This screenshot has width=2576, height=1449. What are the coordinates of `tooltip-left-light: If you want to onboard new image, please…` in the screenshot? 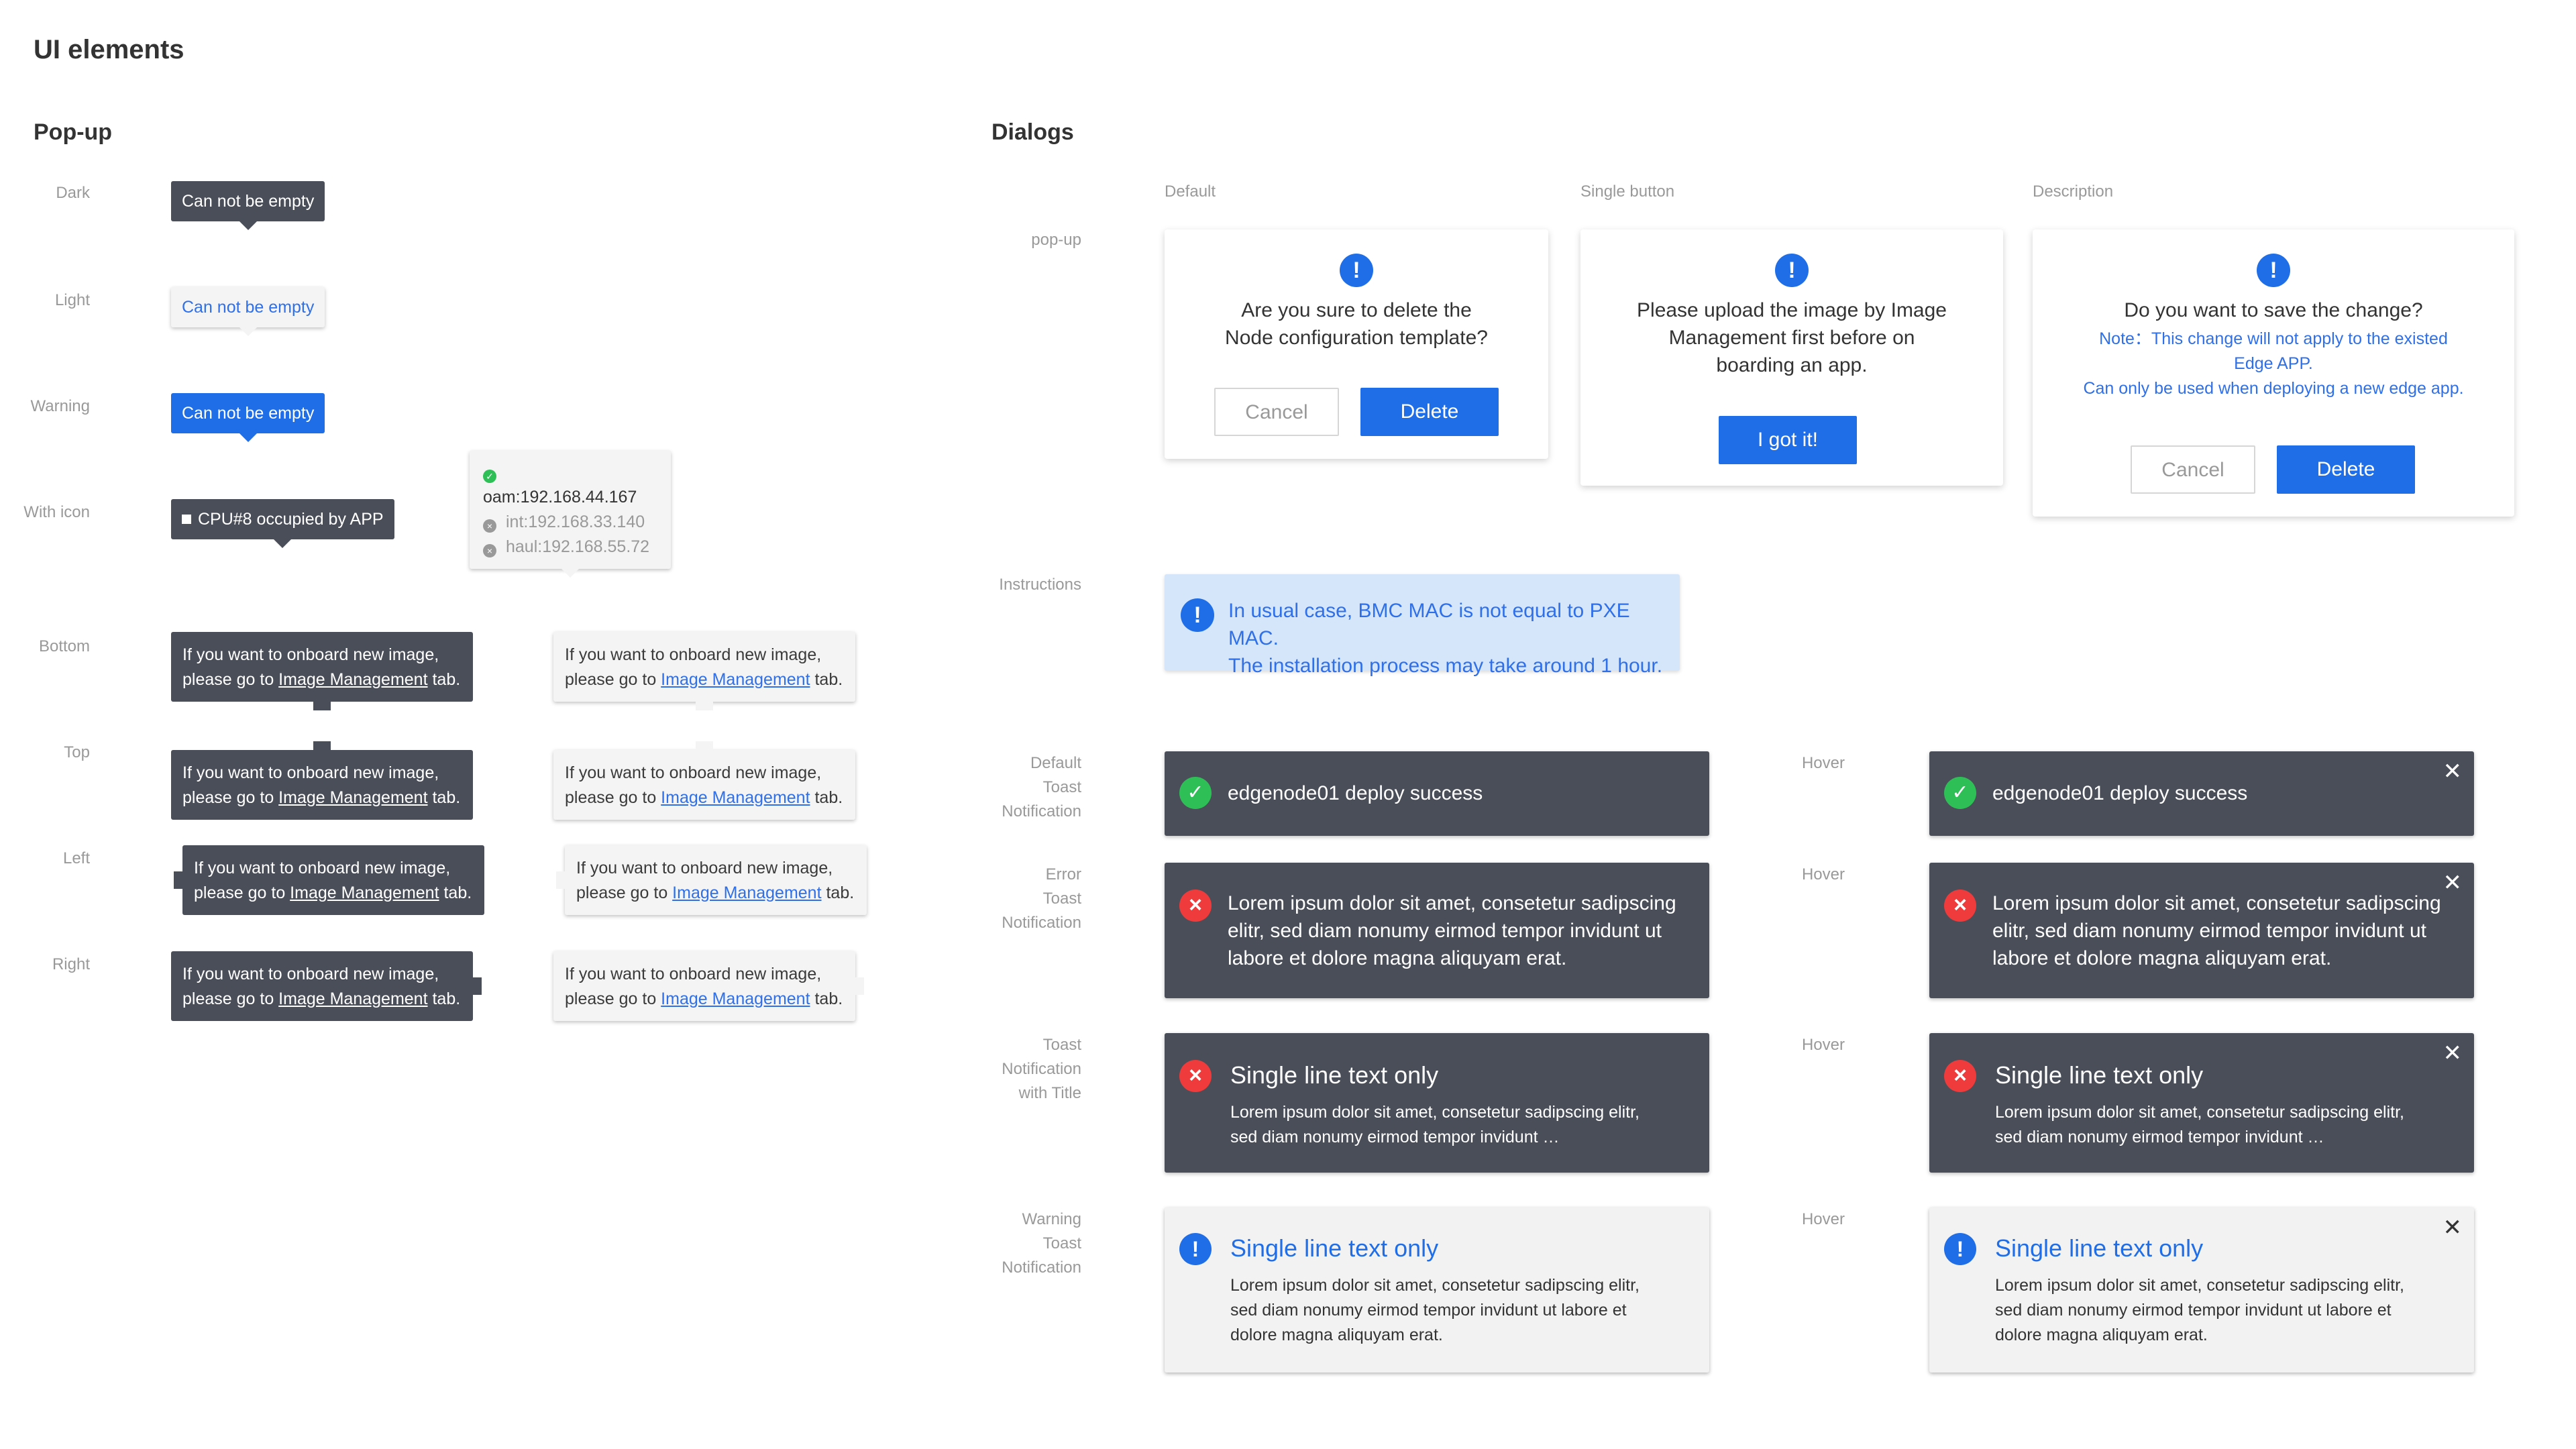 It's located at (711, 880).